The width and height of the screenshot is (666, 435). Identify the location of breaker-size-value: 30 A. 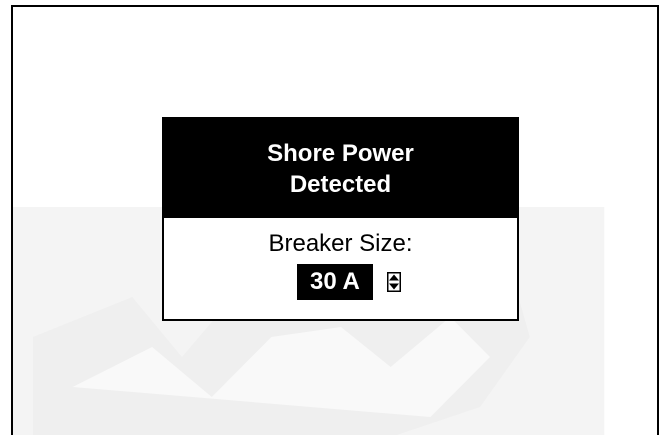
(335, 282).